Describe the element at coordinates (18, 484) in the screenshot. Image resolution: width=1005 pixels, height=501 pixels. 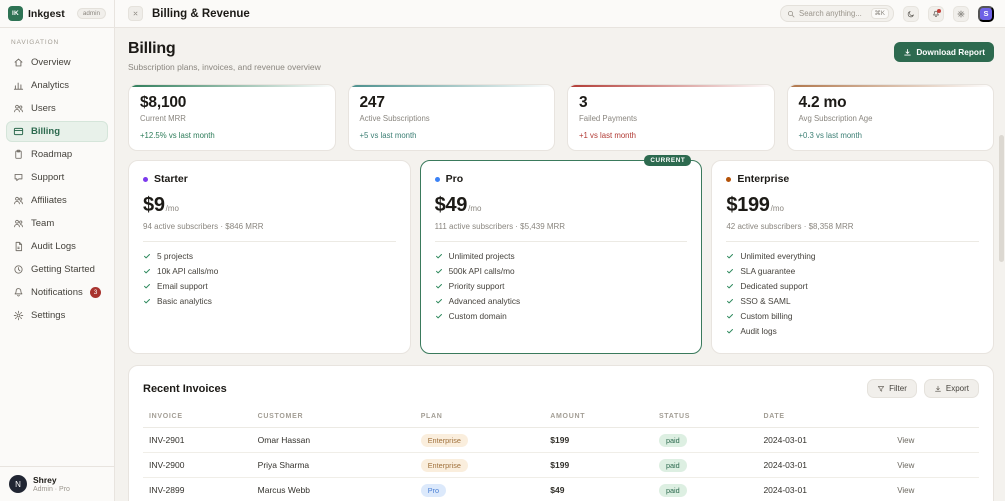
I see `user-avatar: N` at that location.